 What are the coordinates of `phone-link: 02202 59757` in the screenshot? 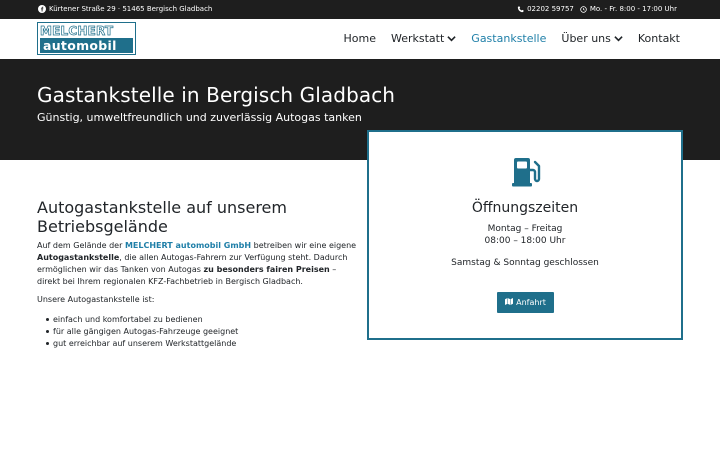 It's located at (545, 9).